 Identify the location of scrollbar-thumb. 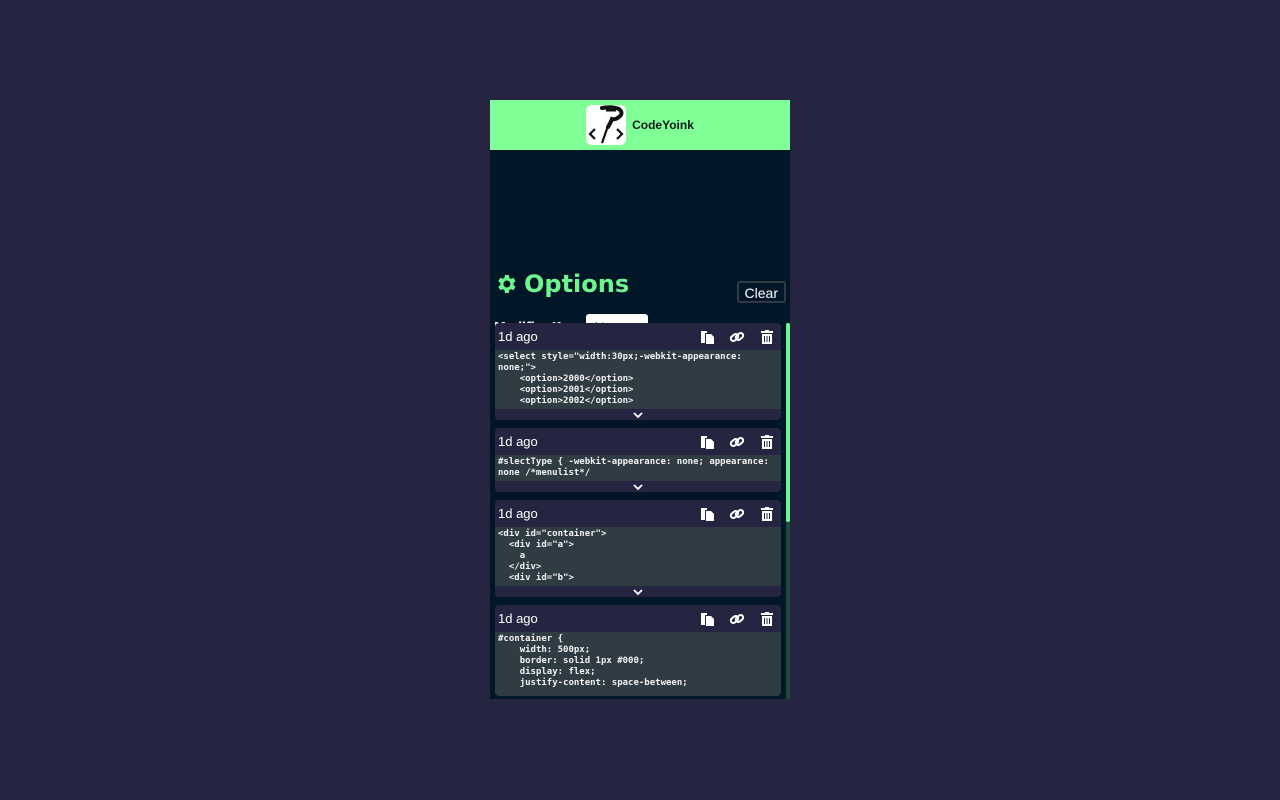
(788, 422).